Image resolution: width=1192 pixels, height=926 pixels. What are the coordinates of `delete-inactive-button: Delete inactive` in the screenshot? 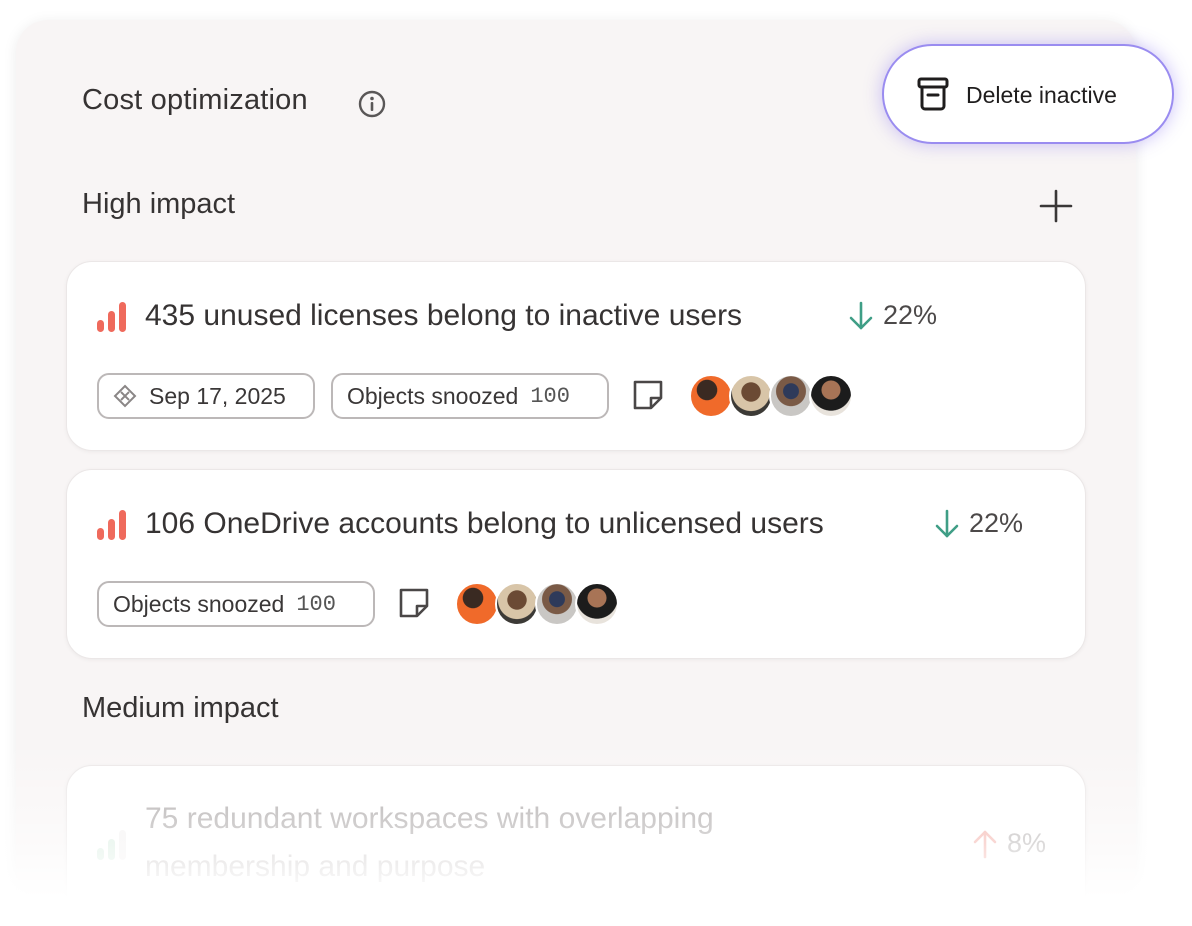 It's located at (1028, 94).